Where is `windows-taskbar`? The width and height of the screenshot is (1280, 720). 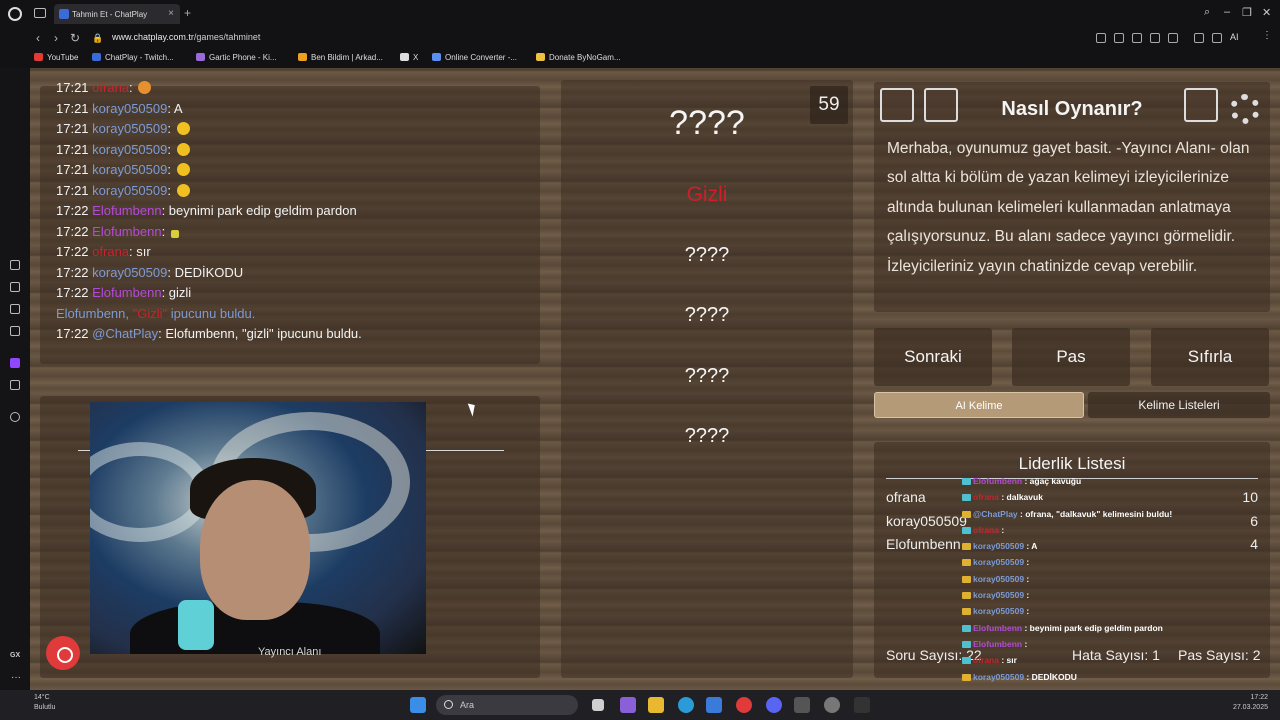
windows-taskbar is located at coordinates (640, 705).